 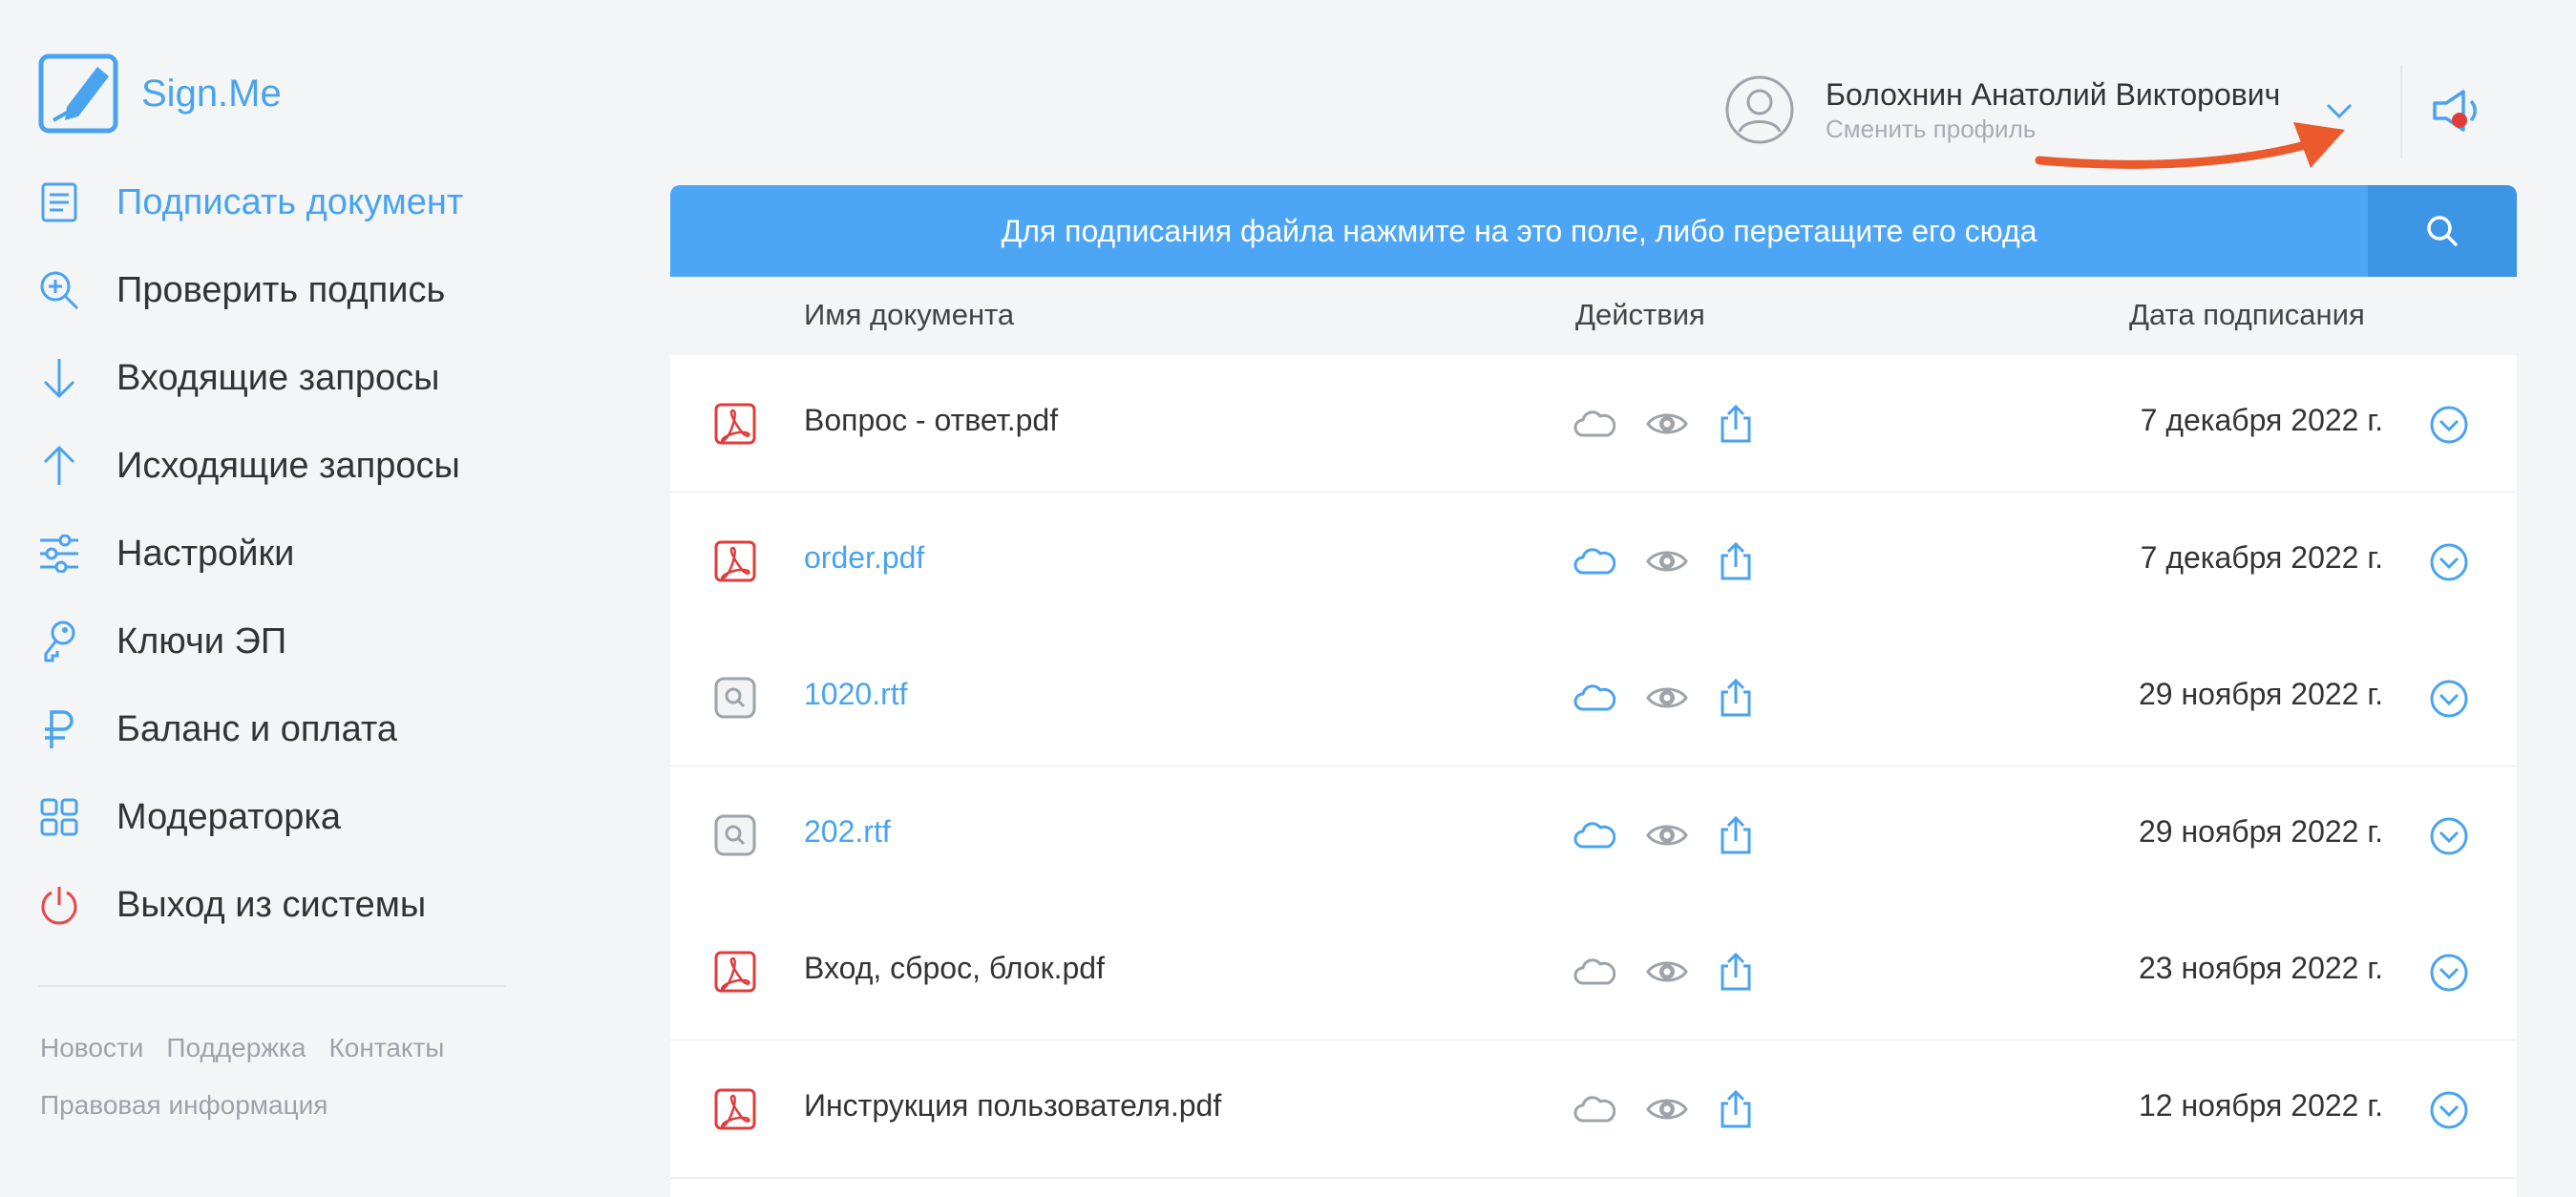 What do you see at coordinates (59, 290) in the screenshot?
I see `search-plus-icon` at bounding box center [59, 290].